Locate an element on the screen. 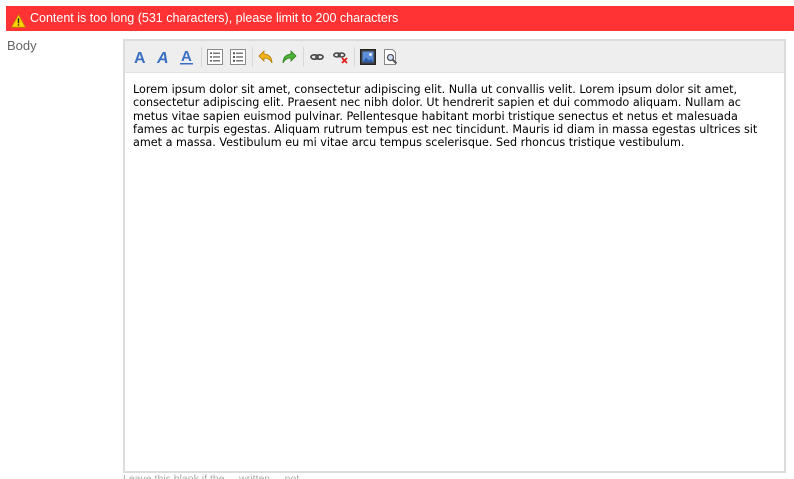 The height and width of the screenshot is (479, 794). body-label: Body is located at coordinates (22, 45).